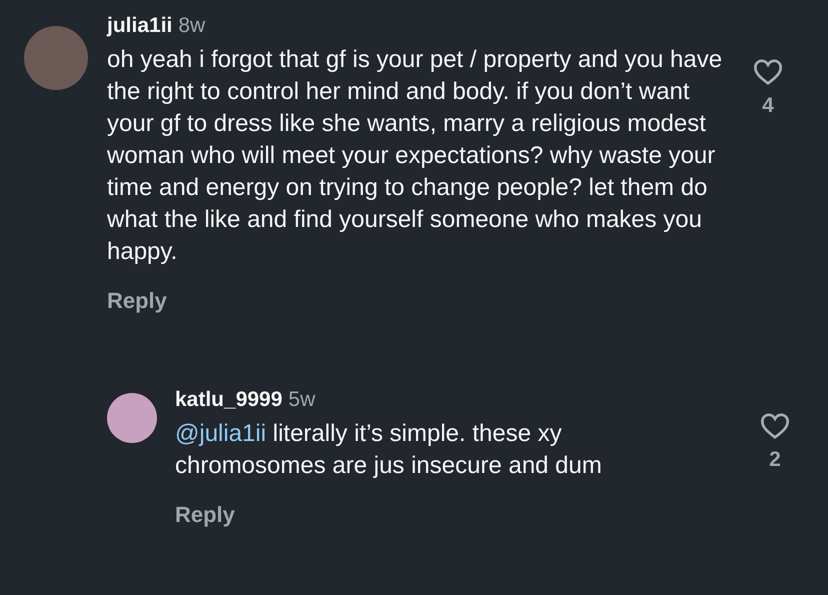 This screenshot has height=595, width=828. What do you see at coordinates (775, 460) in the screenshot?
I see `like-count: 2` at bounding box center [775, 460].